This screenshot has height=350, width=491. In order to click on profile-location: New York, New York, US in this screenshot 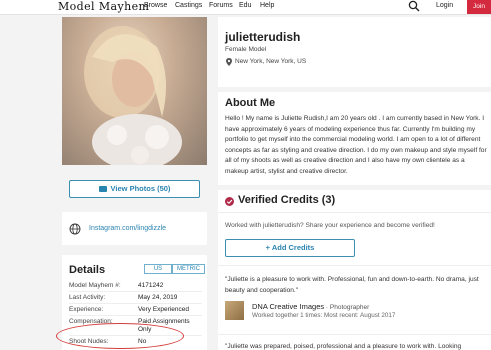, I will do `click(271, 61)`.